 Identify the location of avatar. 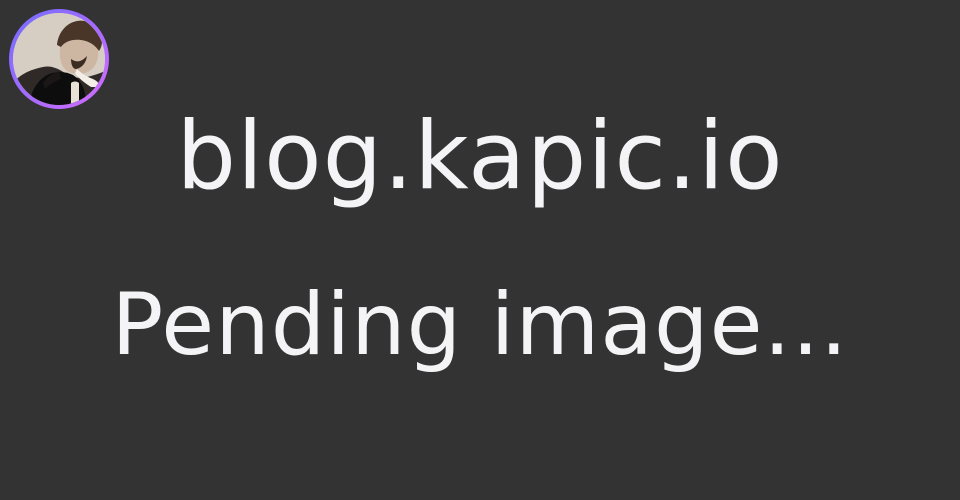
(59, 59).